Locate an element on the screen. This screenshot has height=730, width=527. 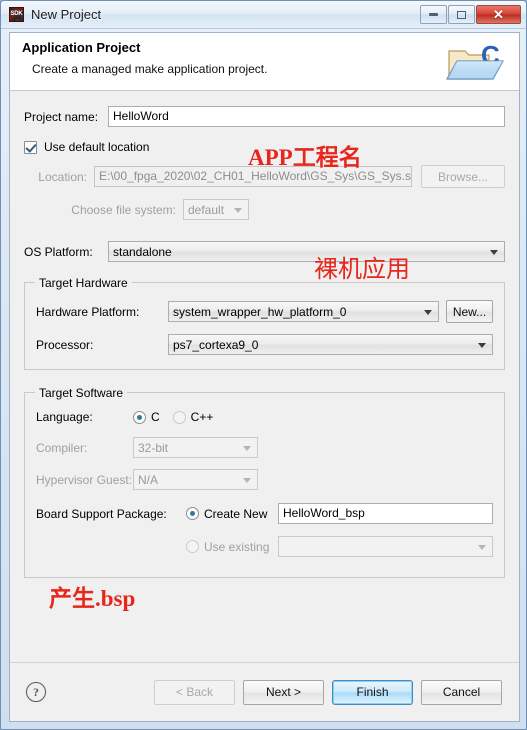
cancel-button: Cancel is located at coordinates (461, 692).